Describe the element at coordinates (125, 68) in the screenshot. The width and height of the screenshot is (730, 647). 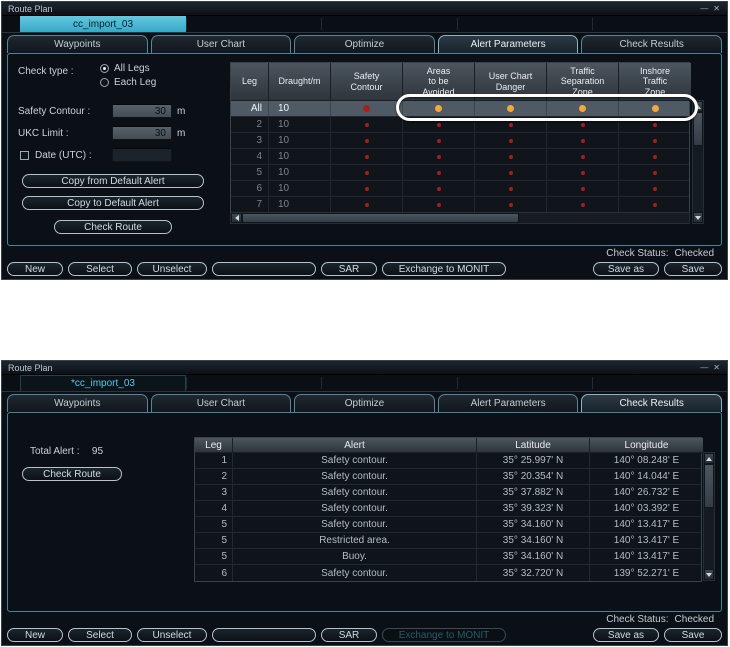
I see `radio-all-legs: All Legs` at that location.